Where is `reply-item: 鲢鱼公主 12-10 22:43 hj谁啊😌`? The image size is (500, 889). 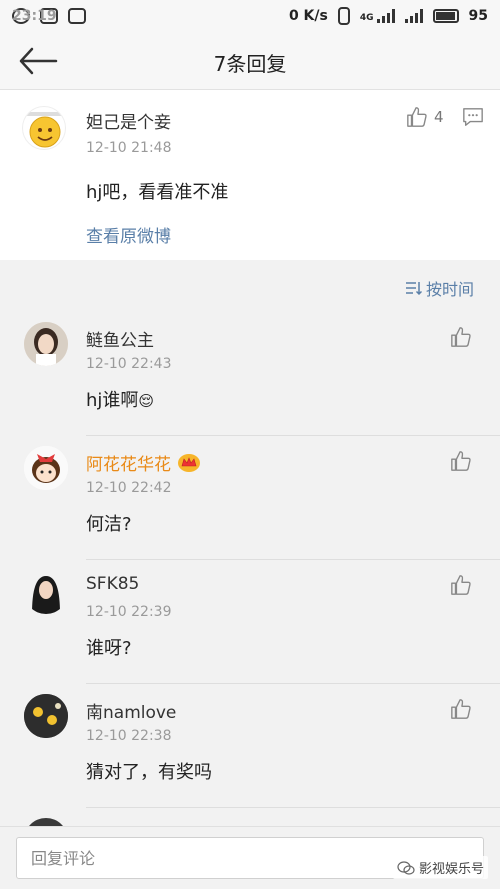
reply-item: 鲢鱼公主 12-10 22:43 hj谁啊😌 is located at coordinates (250, 374).